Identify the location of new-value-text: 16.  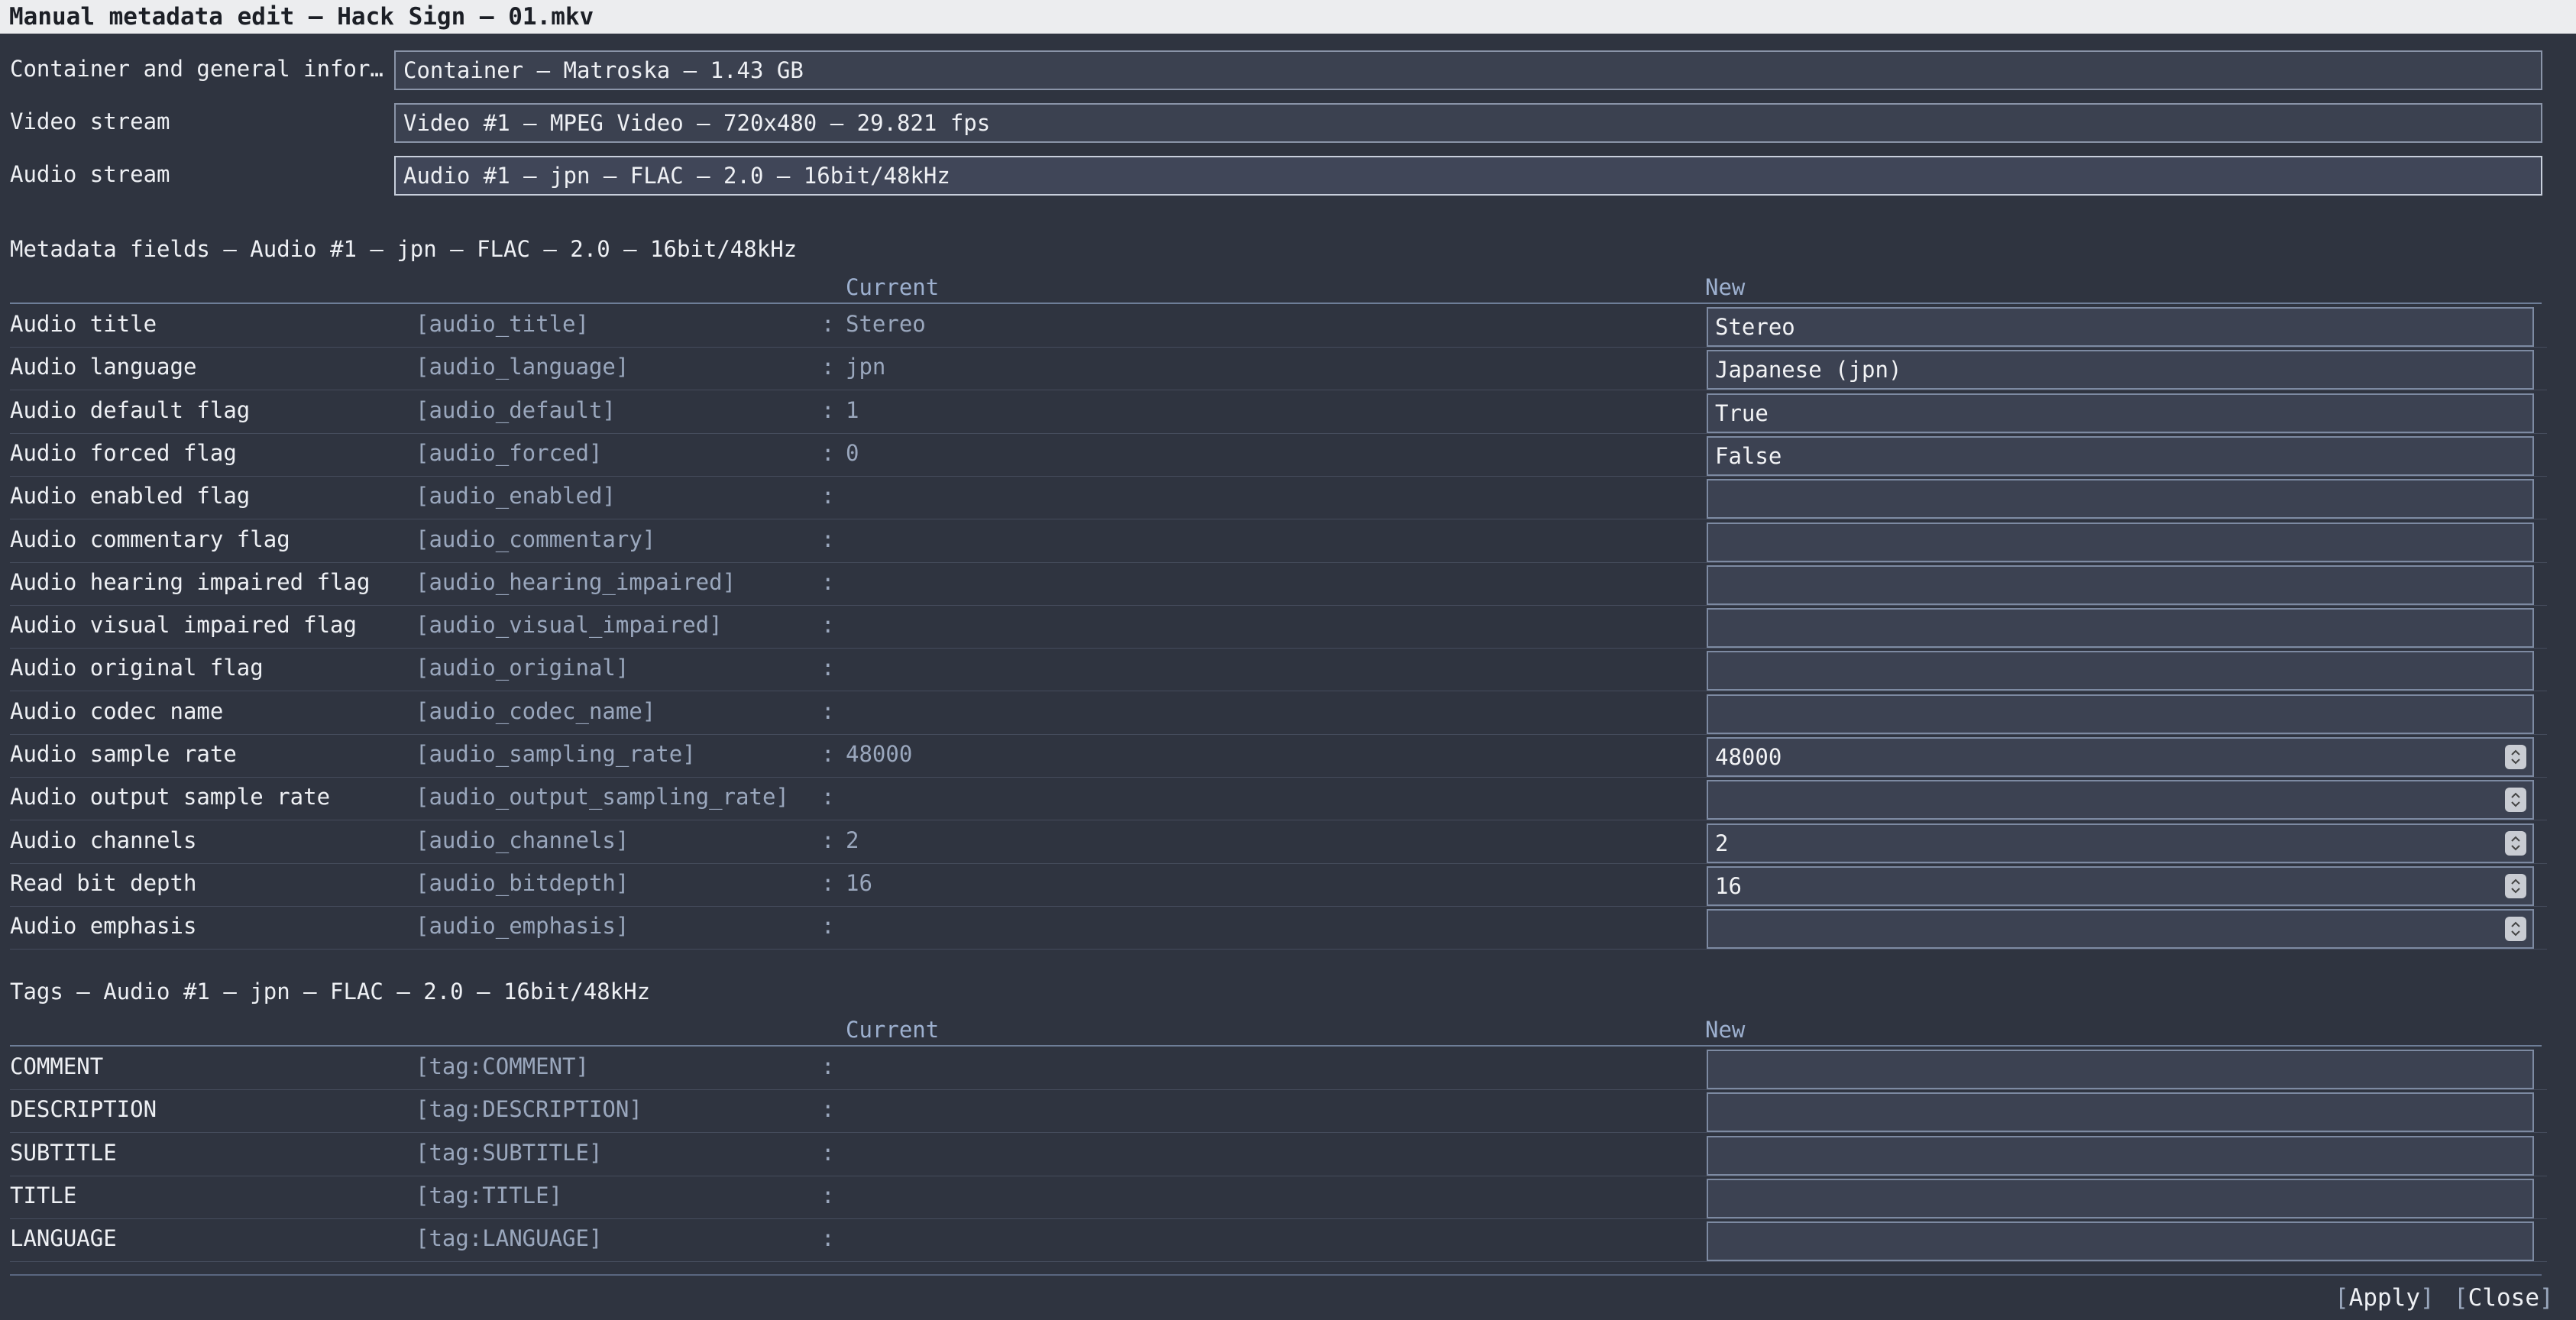
(1728, 885).